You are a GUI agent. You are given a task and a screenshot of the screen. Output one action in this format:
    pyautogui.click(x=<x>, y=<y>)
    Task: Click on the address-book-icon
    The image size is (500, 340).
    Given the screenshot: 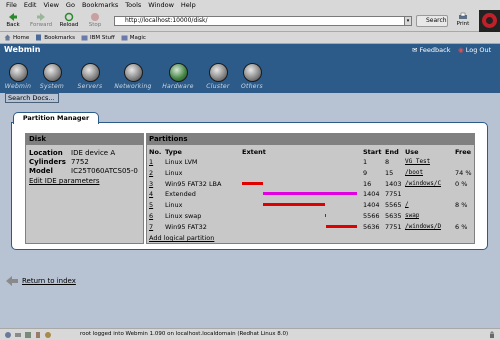 What is the action you would take?
    pyautogui.click(x=38, y=335)
    